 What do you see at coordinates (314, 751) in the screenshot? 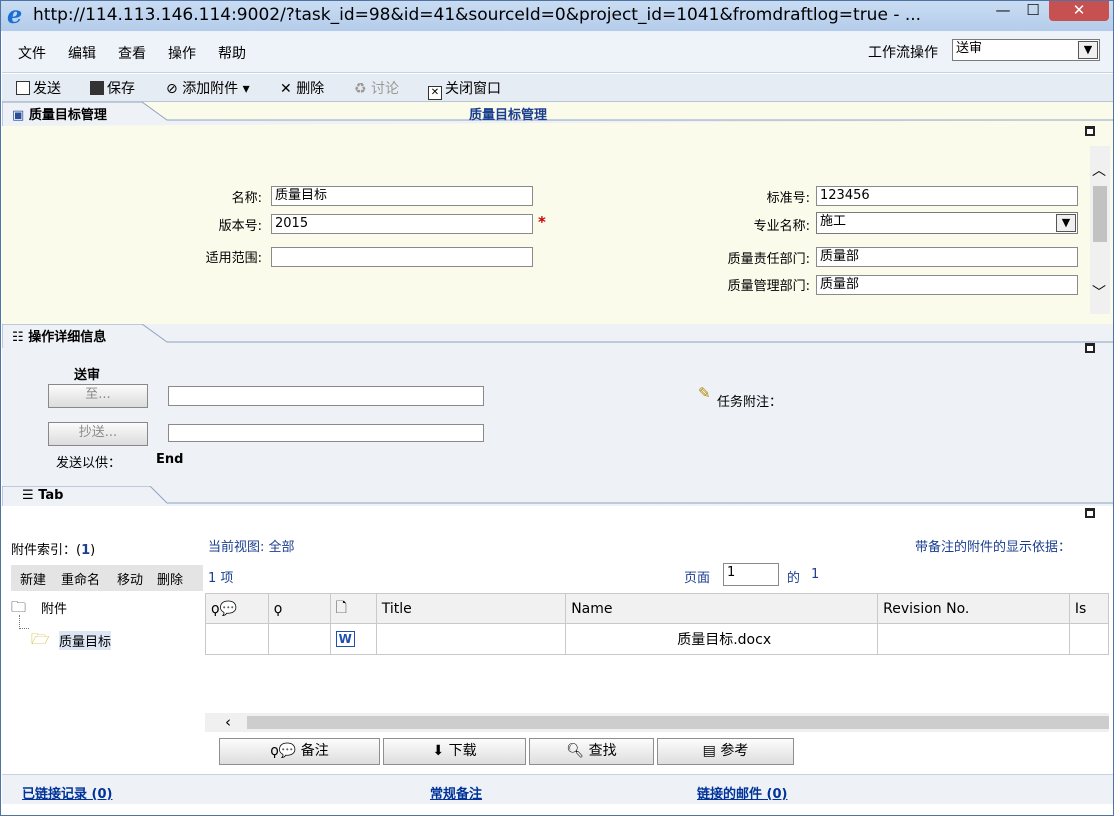
I see `note-button-label: 备注` at bounding box center [314, 751].